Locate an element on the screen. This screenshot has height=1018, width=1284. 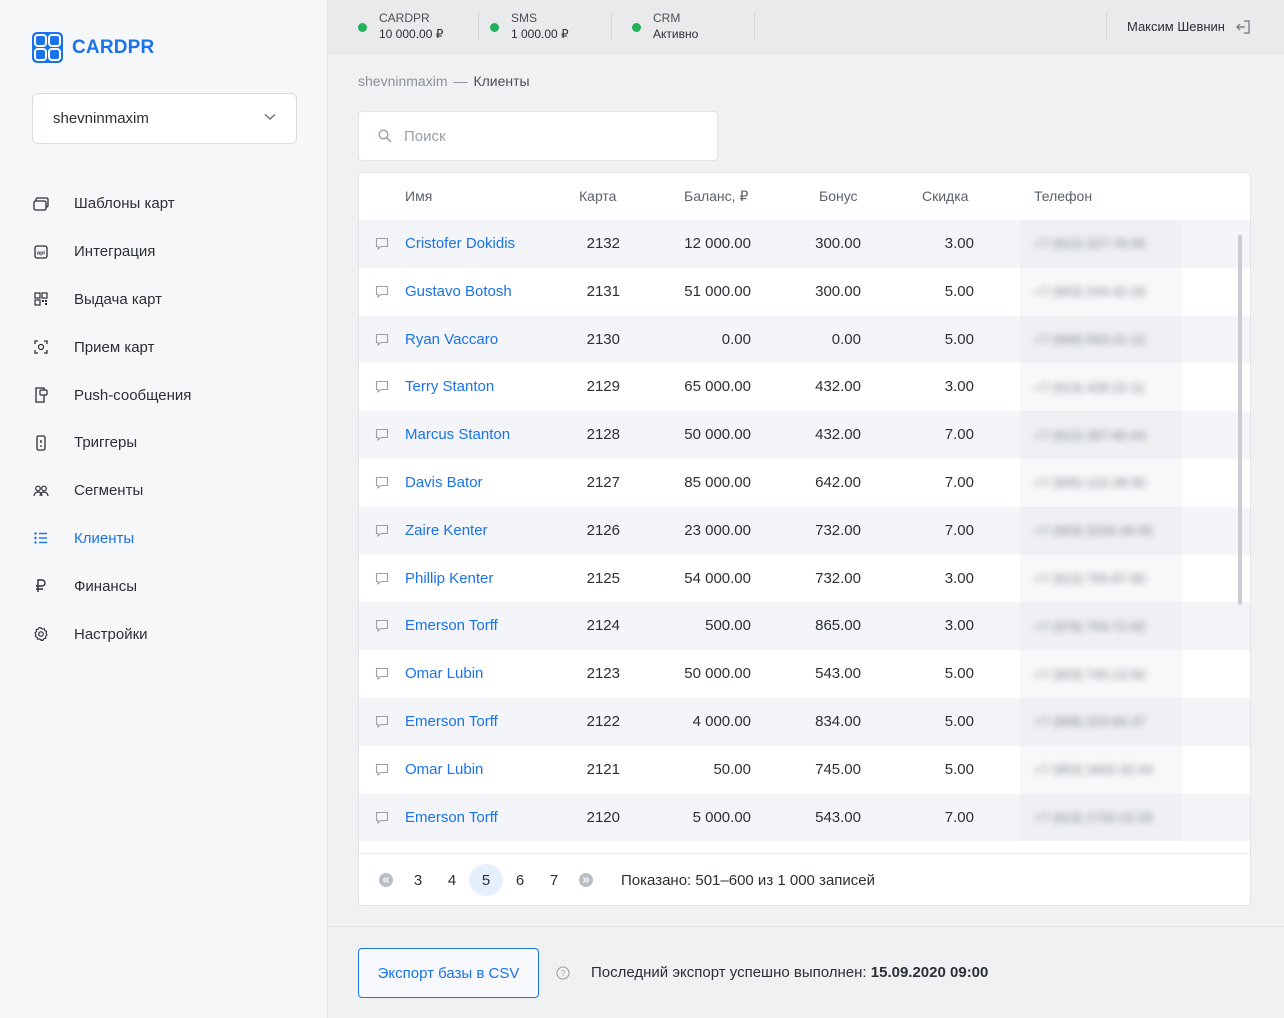
column-header-phone: Телефон is located at coordinates (1063, 196).